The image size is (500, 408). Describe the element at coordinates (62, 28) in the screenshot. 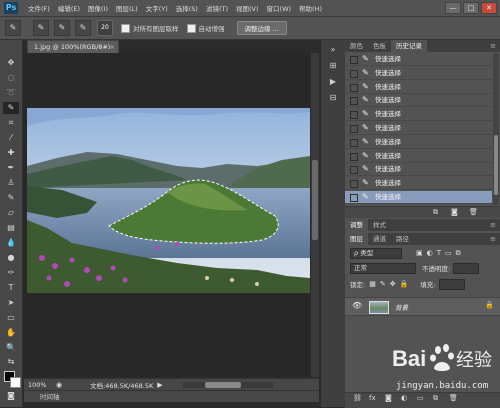

I see `add-selection-icon: ✎` at that location.